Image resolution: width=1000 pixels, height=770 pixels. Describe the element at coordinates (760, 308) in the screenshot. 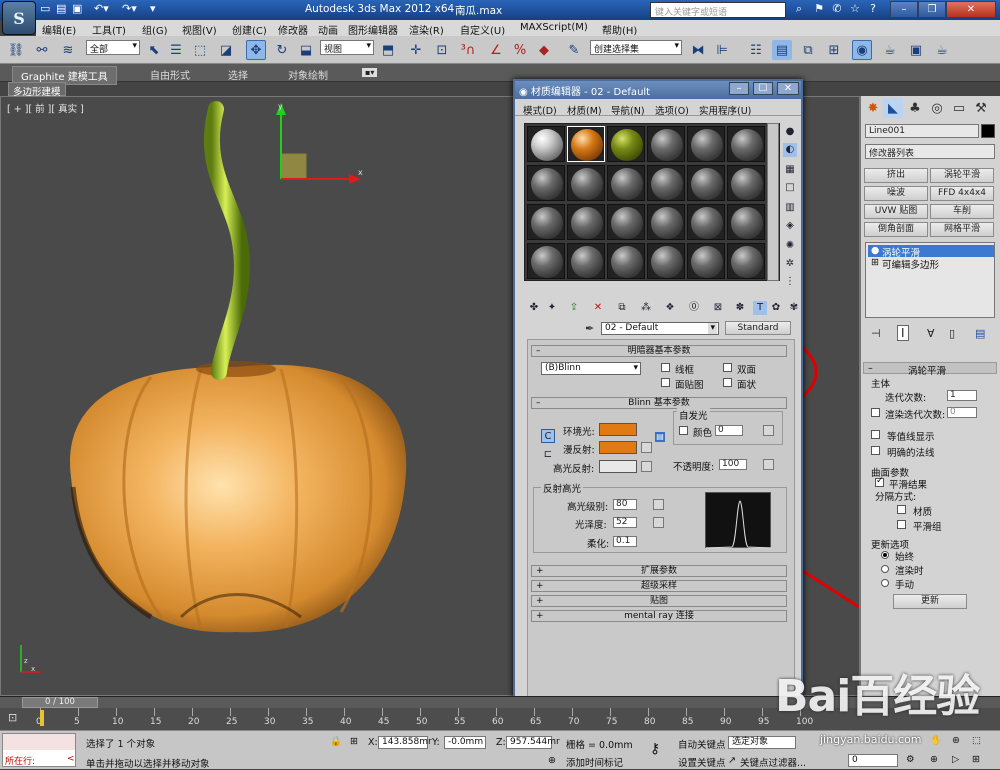

I see `go-to-parent-icon: T` at that location.